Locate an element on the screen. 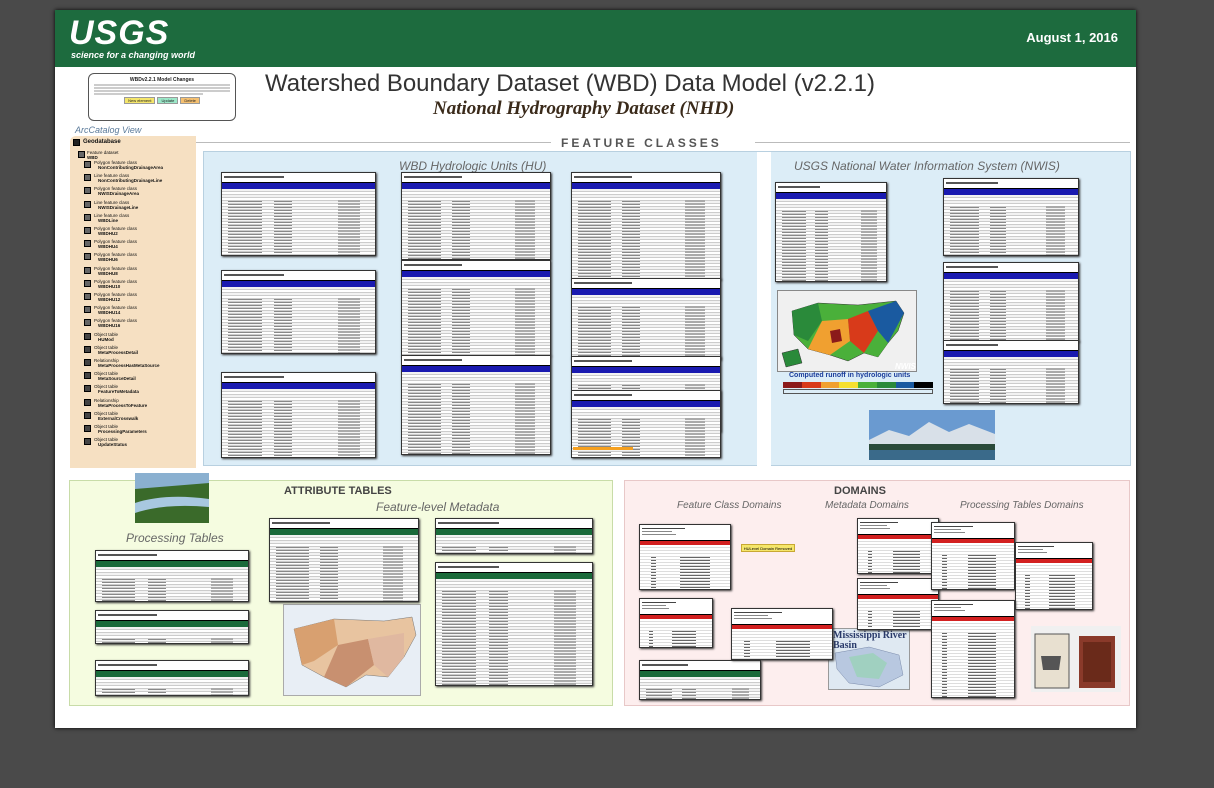 The image size is (1214, 788). geodatabase-icon is located at coordinates (76, 142).